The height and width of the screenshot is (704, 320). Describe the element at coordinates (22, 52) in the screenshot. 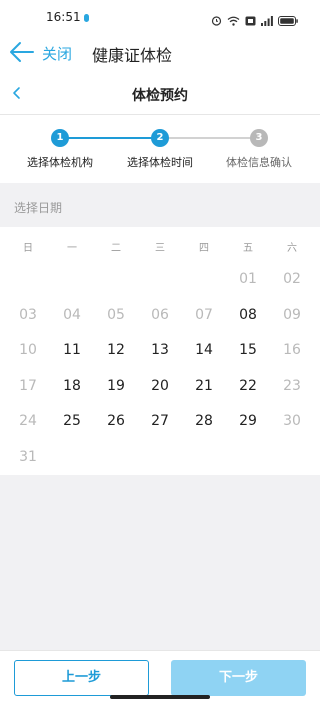

I see `back-arrow-icon` at that location.